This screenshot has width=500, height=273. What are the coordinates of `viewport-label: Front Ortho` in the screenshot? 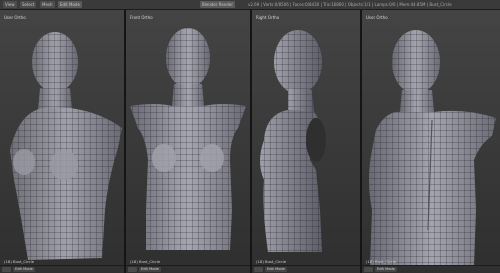 It's located at (141, 17).